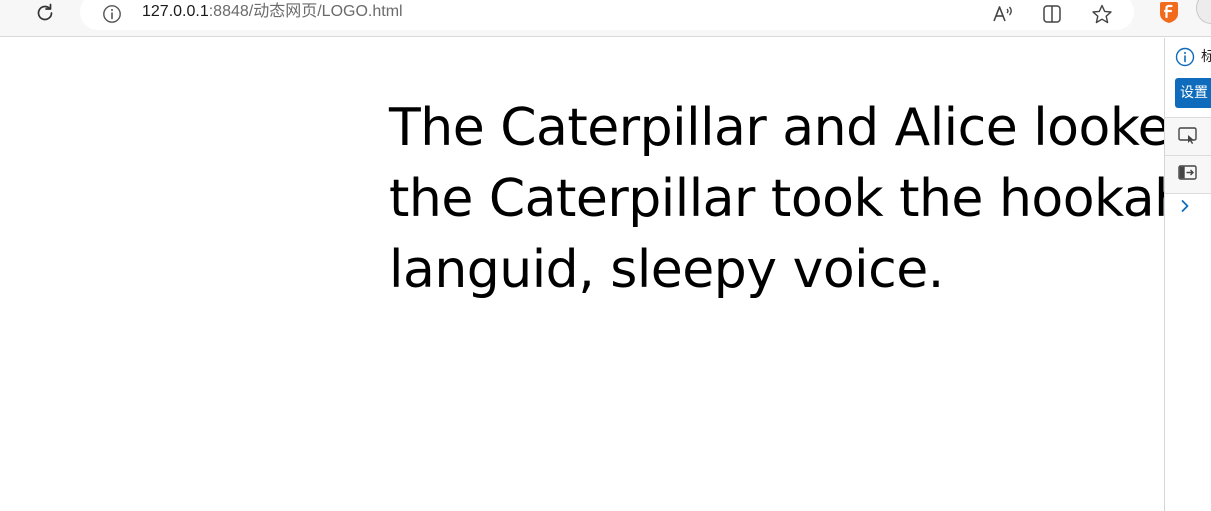 The width and height of the screenshot is (1211, 511). What do you see at coordinates (1003, 14) in the screenshot?
I see `read-aloud-icon` at bounding box center [1003, 14].